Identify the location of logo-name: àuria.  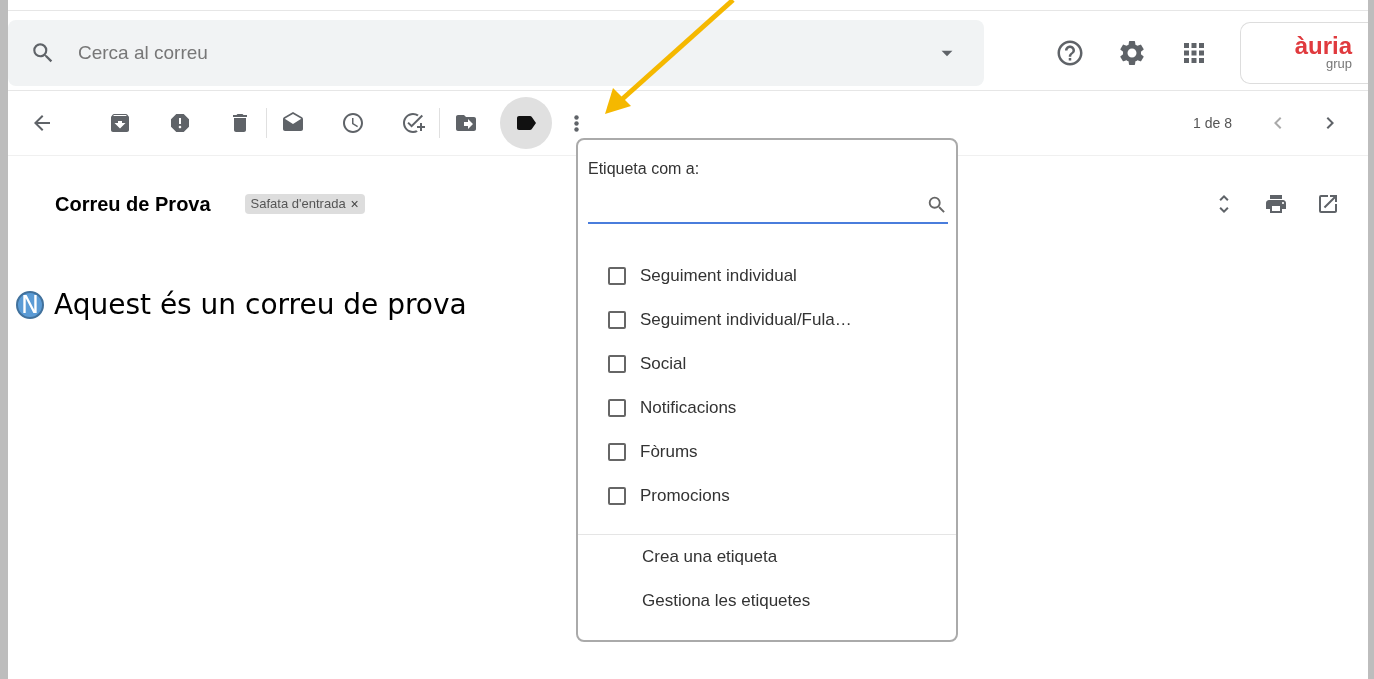
(1323, 46).